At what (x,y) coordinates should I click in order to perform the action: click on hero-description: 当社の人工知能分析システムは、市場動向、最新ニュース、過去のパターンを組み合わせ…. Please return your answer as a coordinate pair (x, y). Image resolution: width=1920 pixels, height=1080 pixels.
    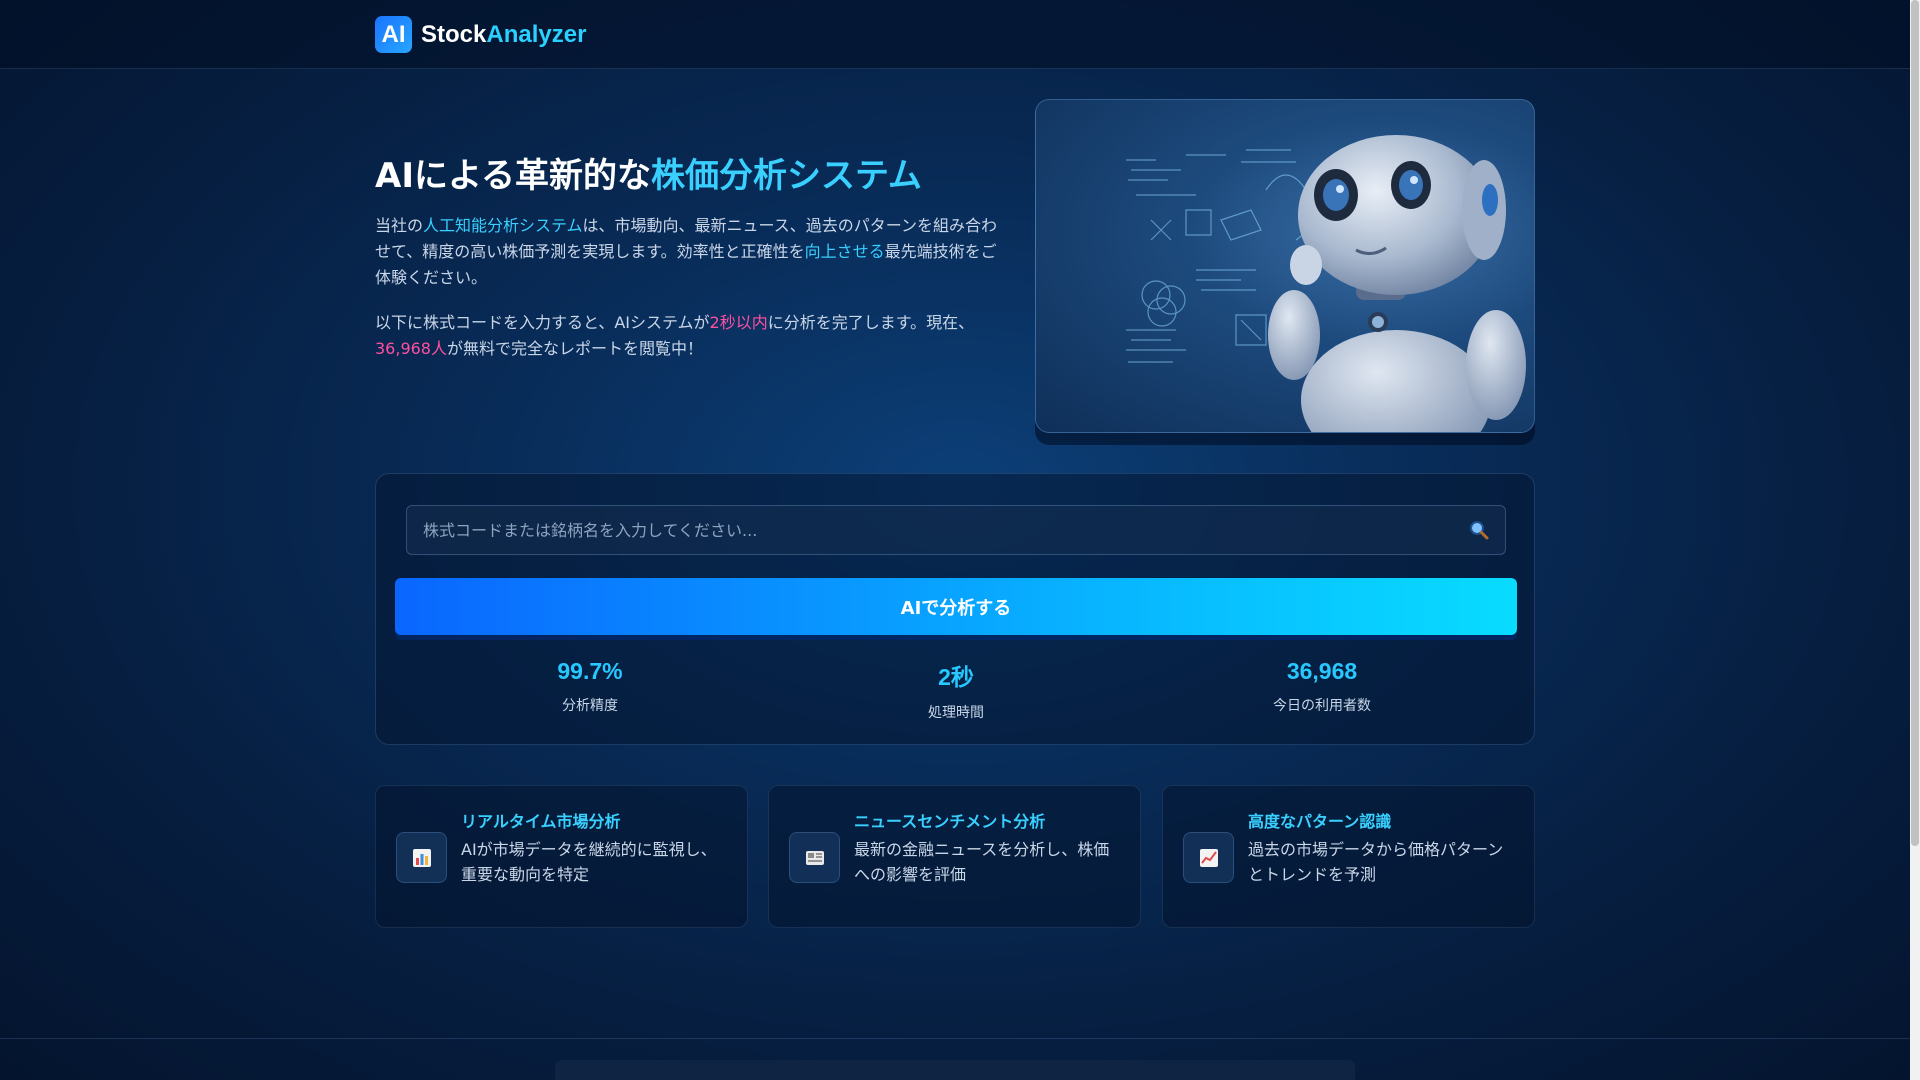
    Looking at the image, I should click on (687, 252).